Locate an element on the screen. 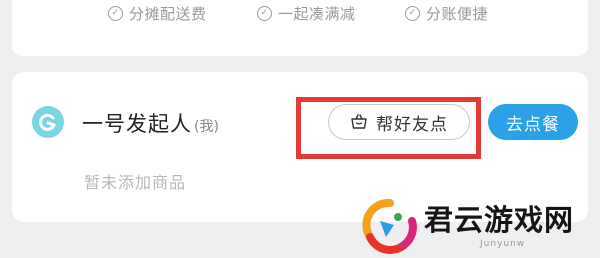 Image resolution: width=600 pixels, height=258 pixels. watermark: 君云游戏网 Junyunw is located at coordinates (473, 225).